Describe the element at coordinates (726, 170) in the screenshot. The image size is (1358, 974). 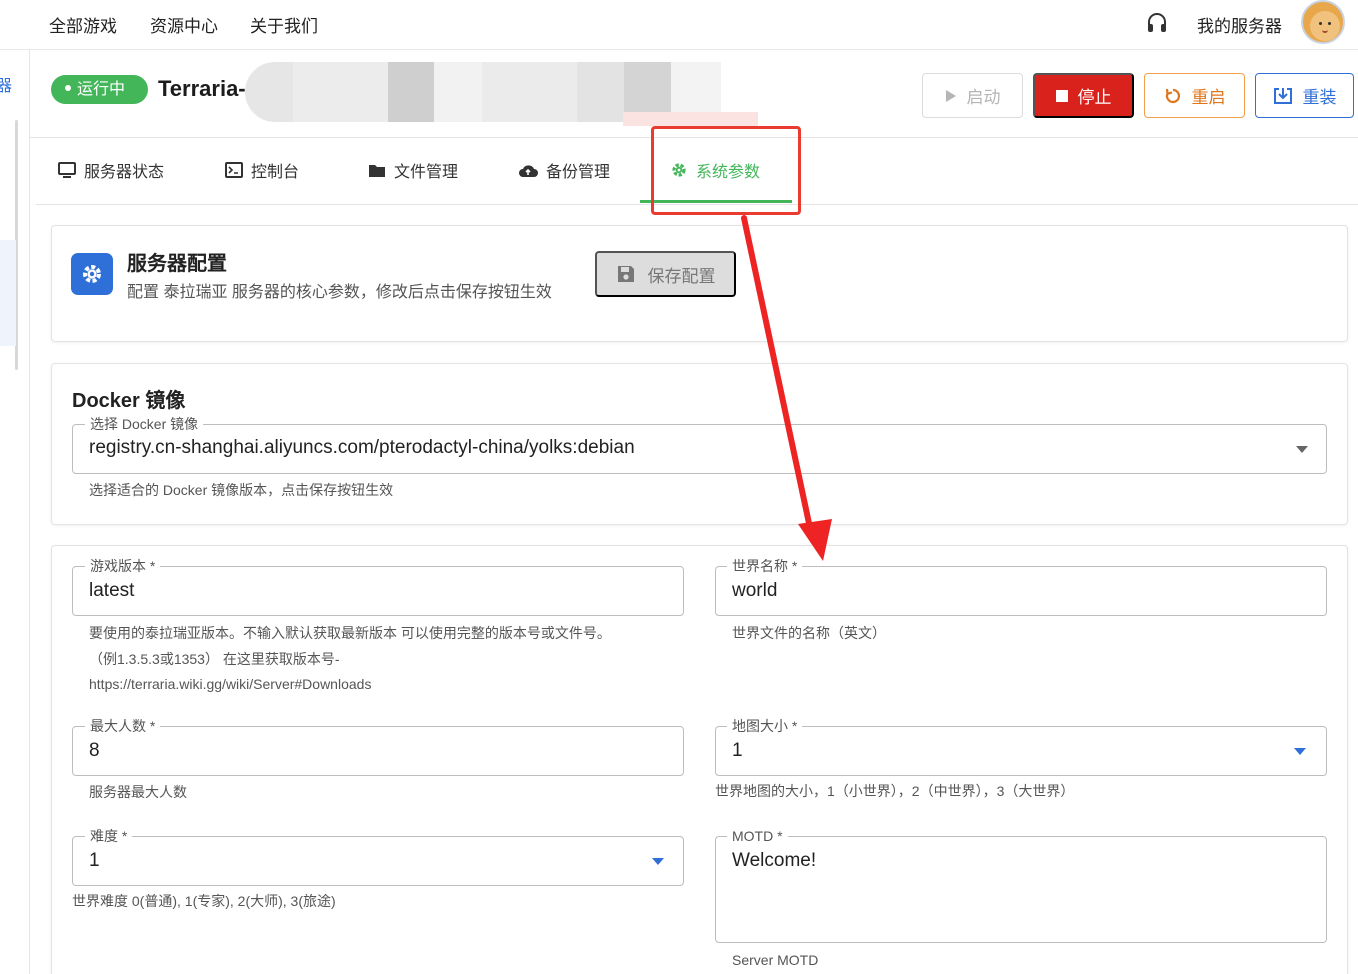
I see `annotation-box` at that location.